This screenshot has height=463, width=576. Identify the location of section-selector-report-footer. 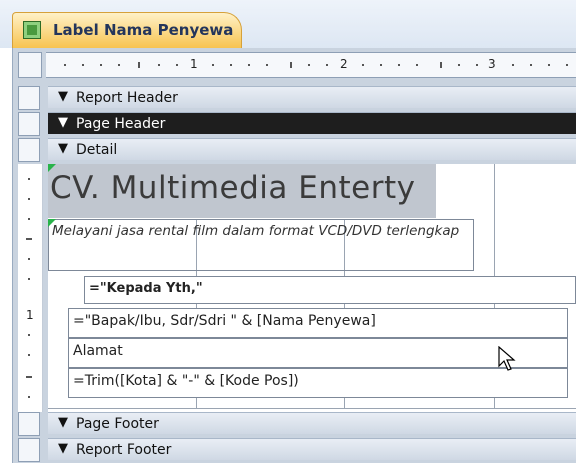
(29, 450).